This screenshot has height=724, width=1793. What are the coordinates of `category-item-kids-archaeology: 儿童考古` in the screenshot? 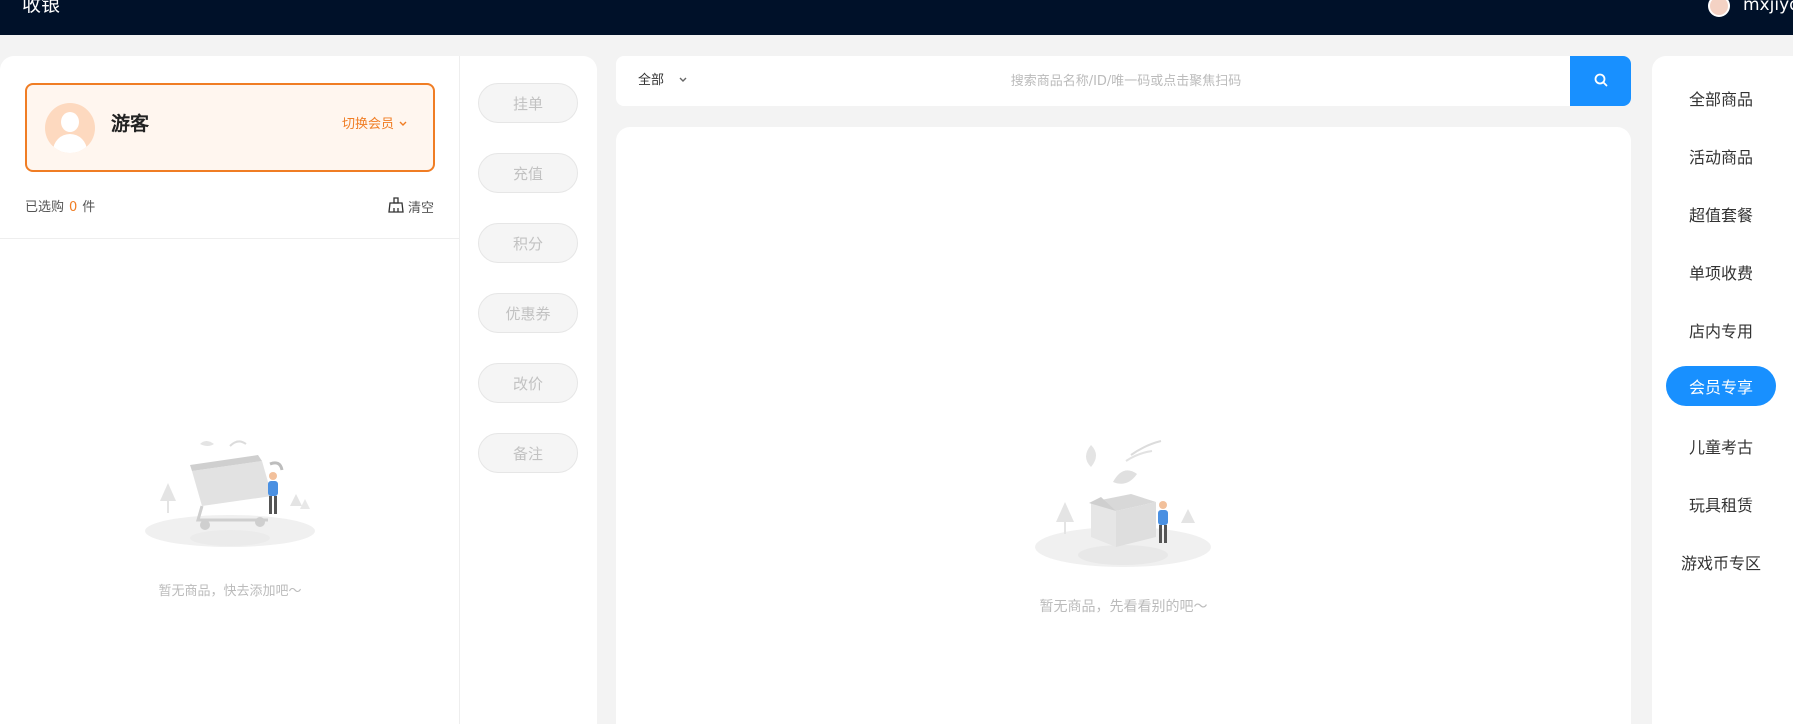 It's located at (1721, 446).